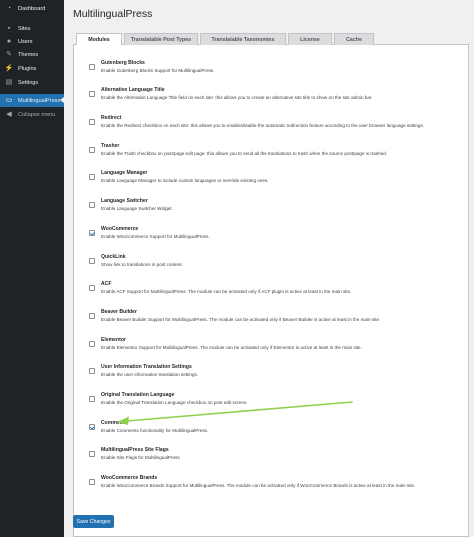  I want to click on module-title: MultilingualPress Site Flags, so click(135, 450).